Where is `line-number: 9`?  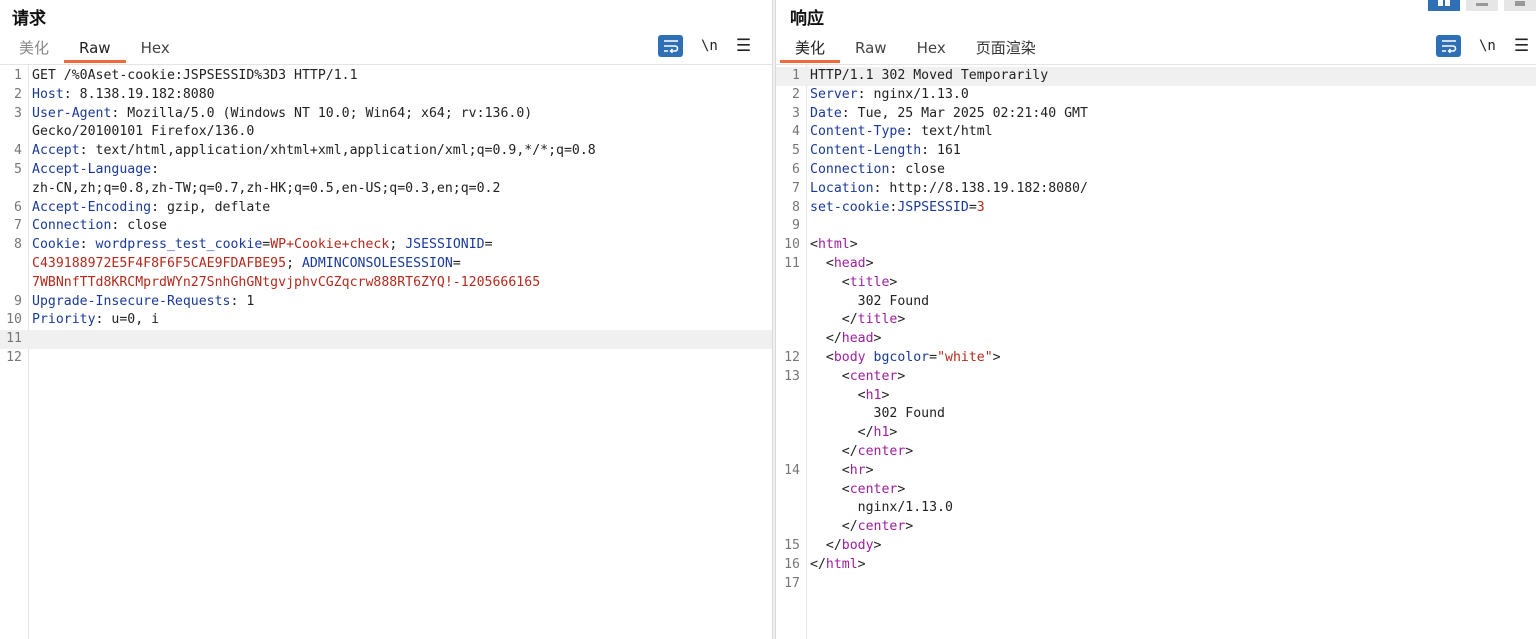 line-number: 9 is located at coordinates (796, 226).